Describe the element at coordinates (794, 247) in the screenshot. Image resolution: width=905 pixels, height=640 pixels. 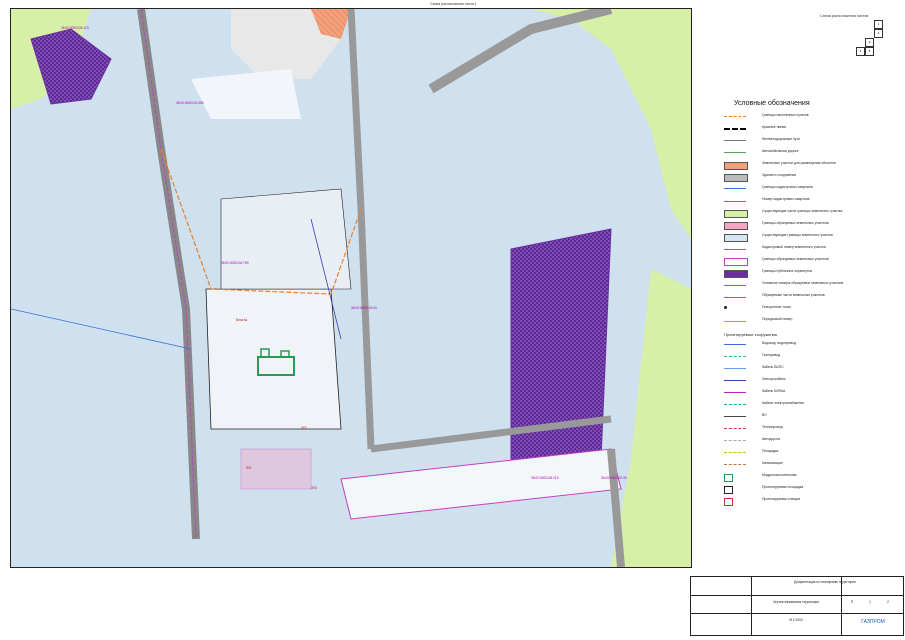
I see `legend-item-label: Кадастровый номер земельного участка` at that location.